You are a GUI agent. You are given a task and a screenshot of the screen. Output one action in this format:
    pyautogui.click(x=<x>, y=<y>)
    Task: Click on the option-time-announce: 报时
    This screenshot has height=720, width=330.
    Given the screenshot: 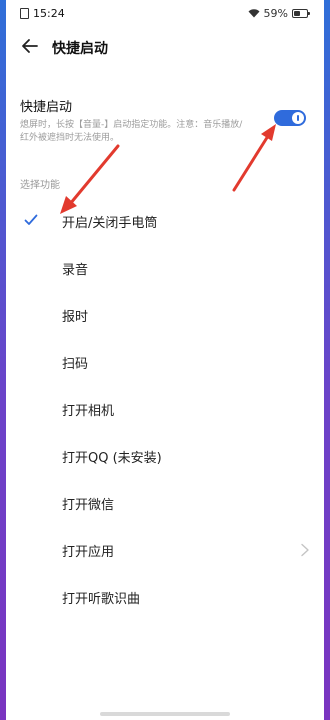 What is the action you would take?
    pyautogui.click(x=165, y=315)
    